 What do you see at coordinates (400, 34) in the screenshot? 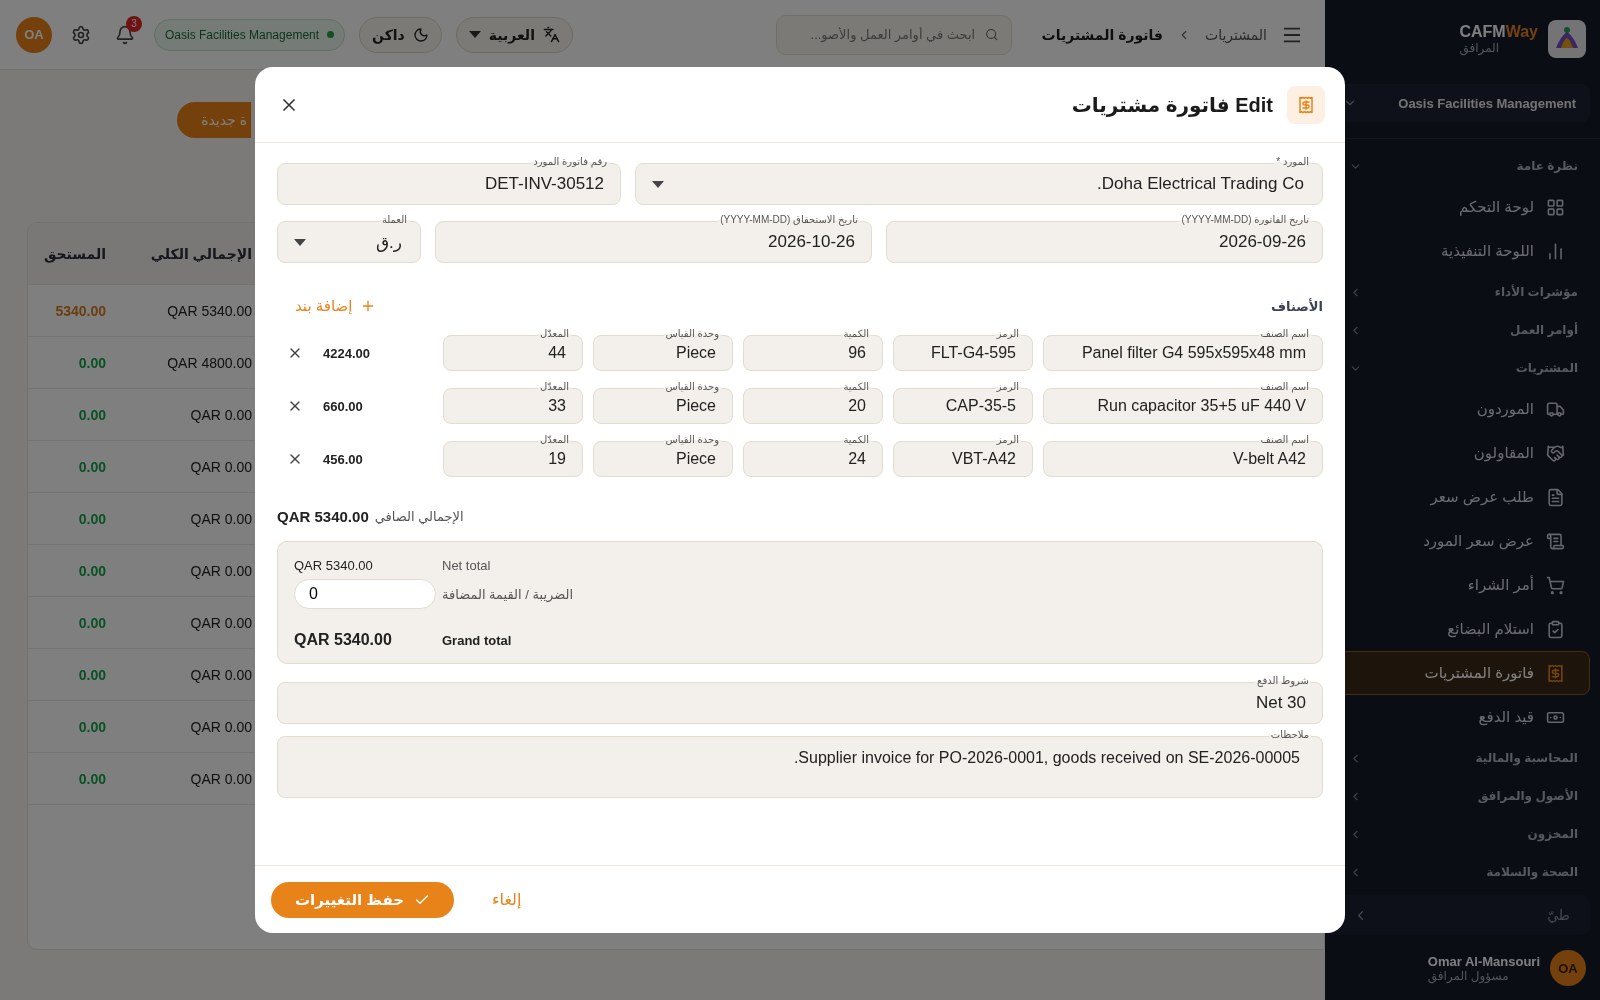
I see `theme-toggle: داكن` at bounding box center [400, 34].